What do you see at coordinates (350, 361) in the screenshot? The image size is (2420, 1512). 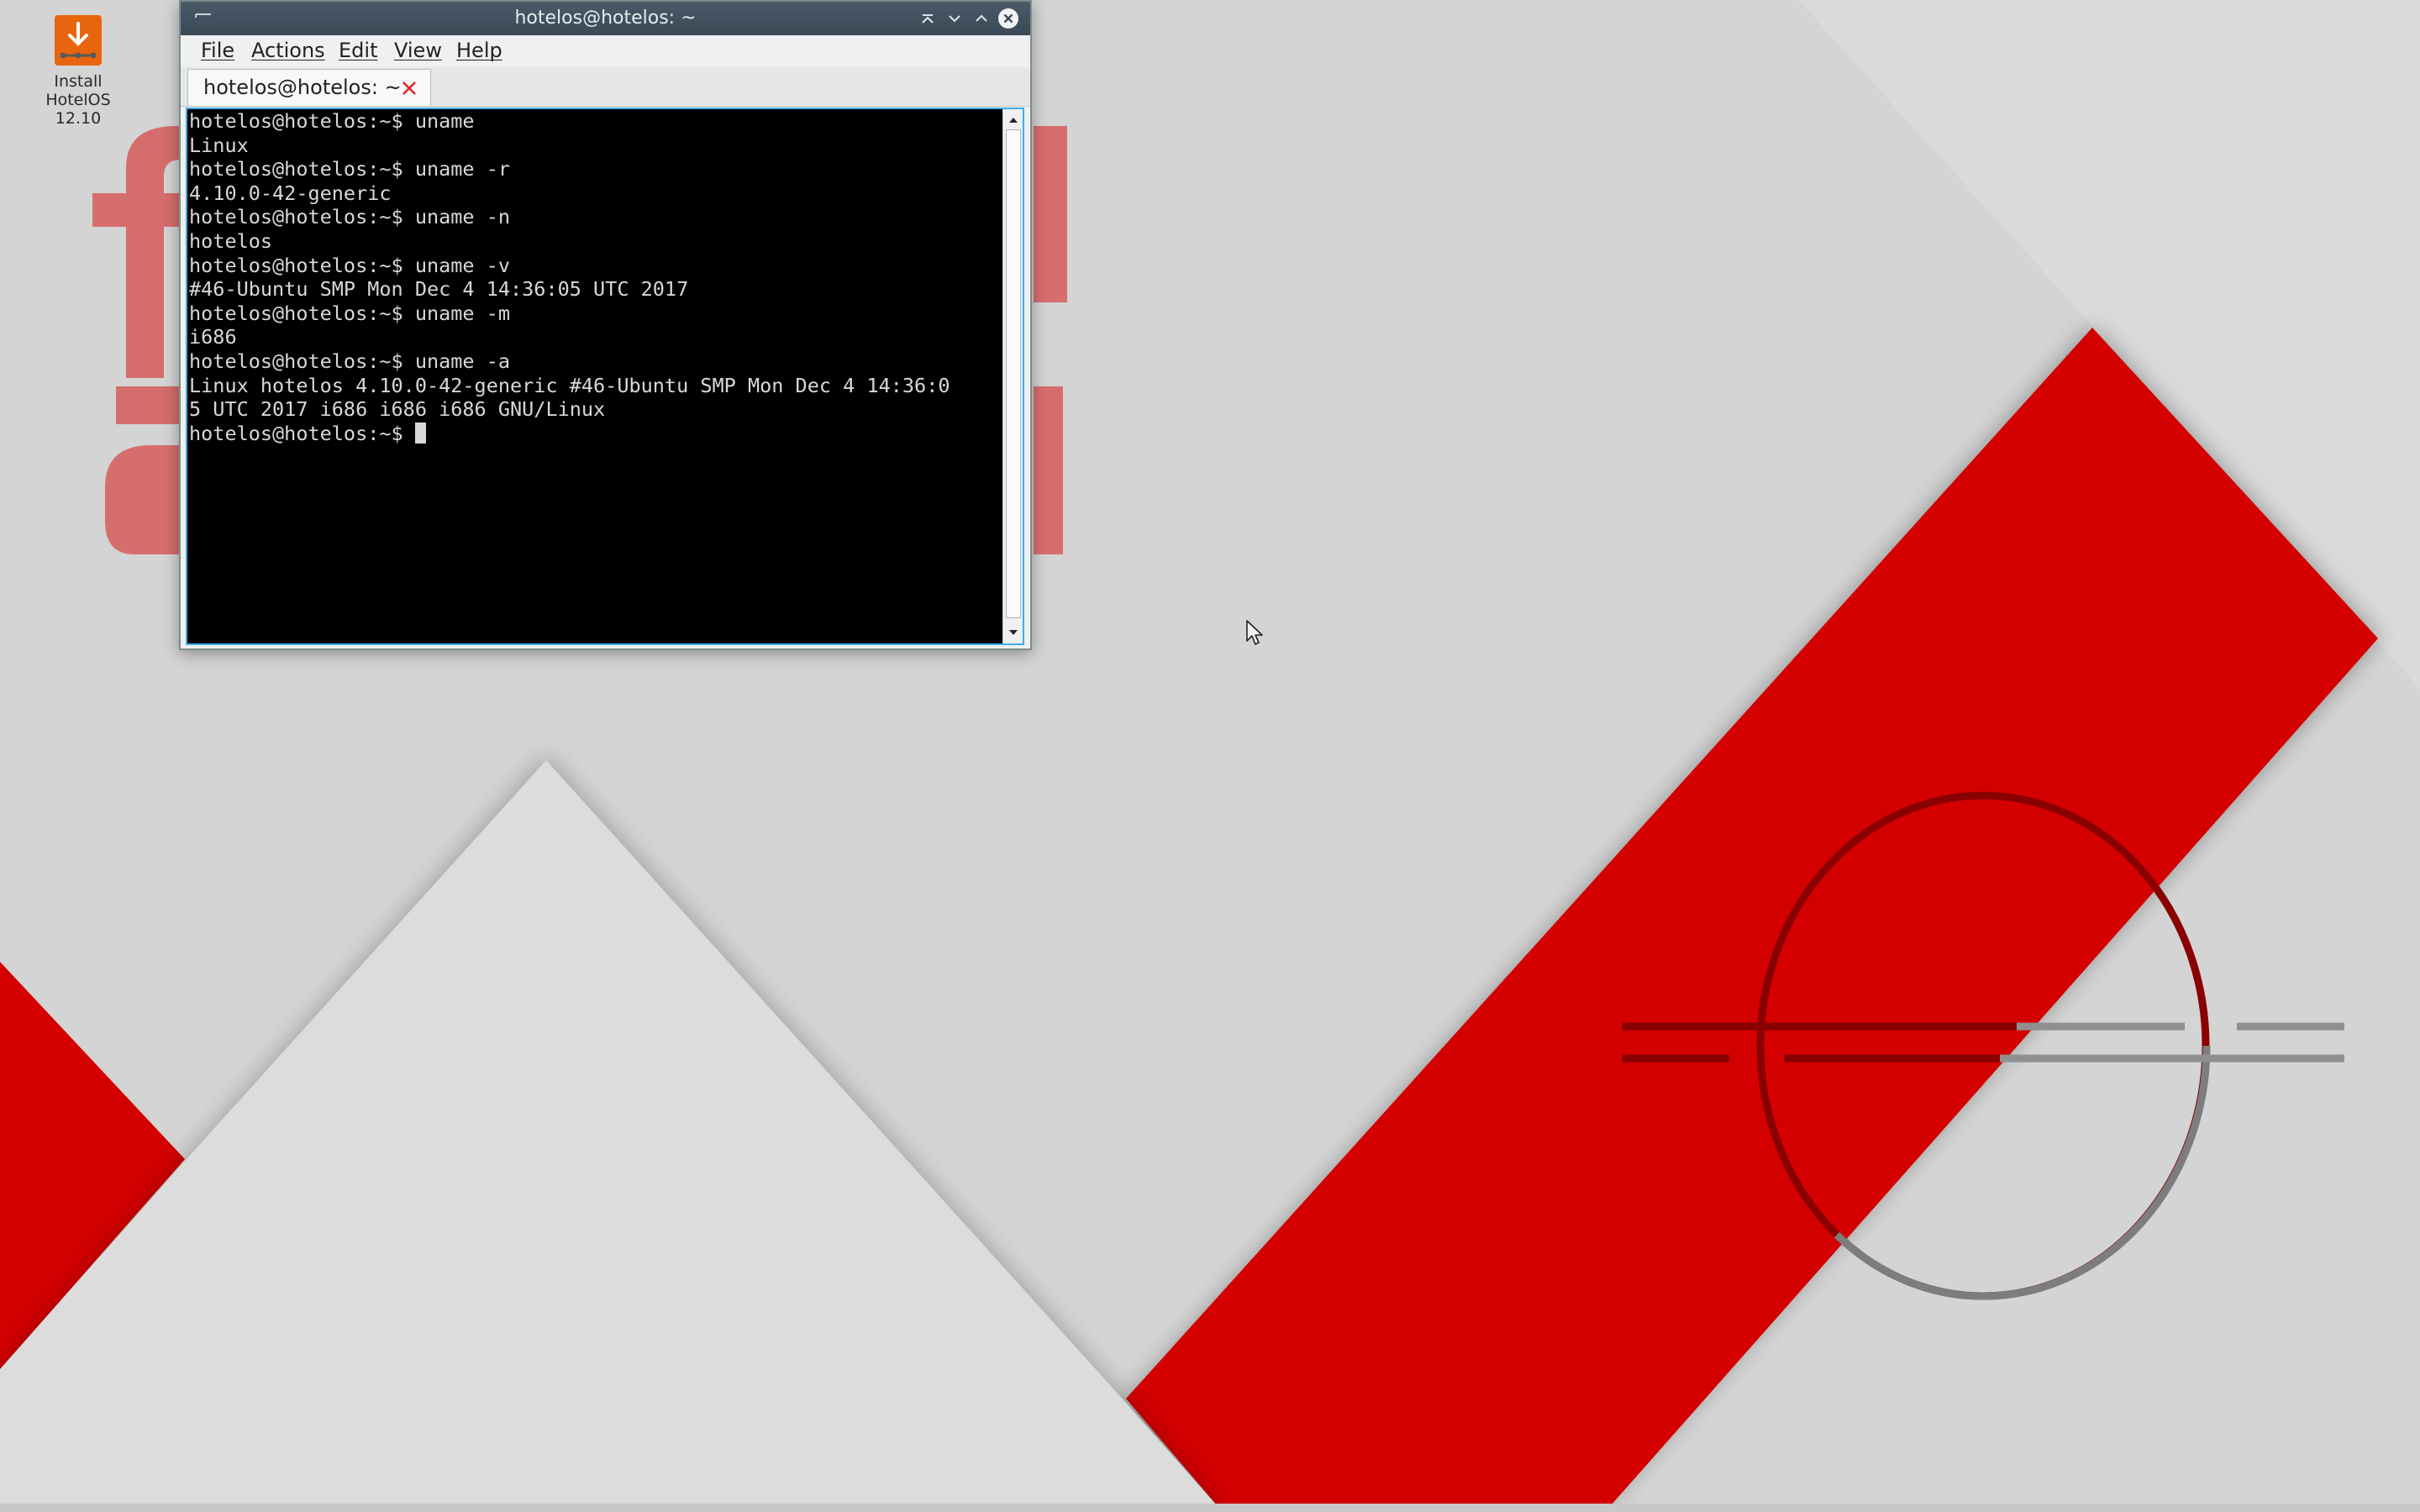 I see `terminal-line: hotelos@hotelos:~$ uname -a` at bounding box center [350, 361].